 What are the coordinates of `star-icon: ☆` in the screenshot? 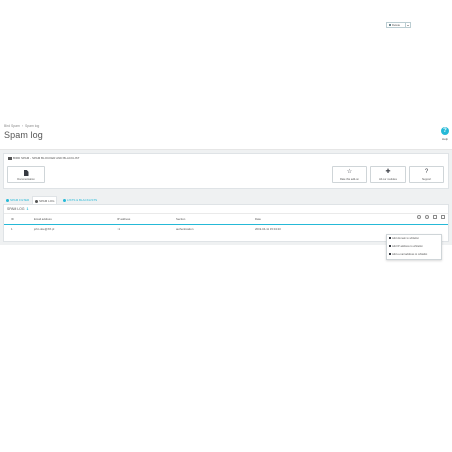 It's located at (349, 172).